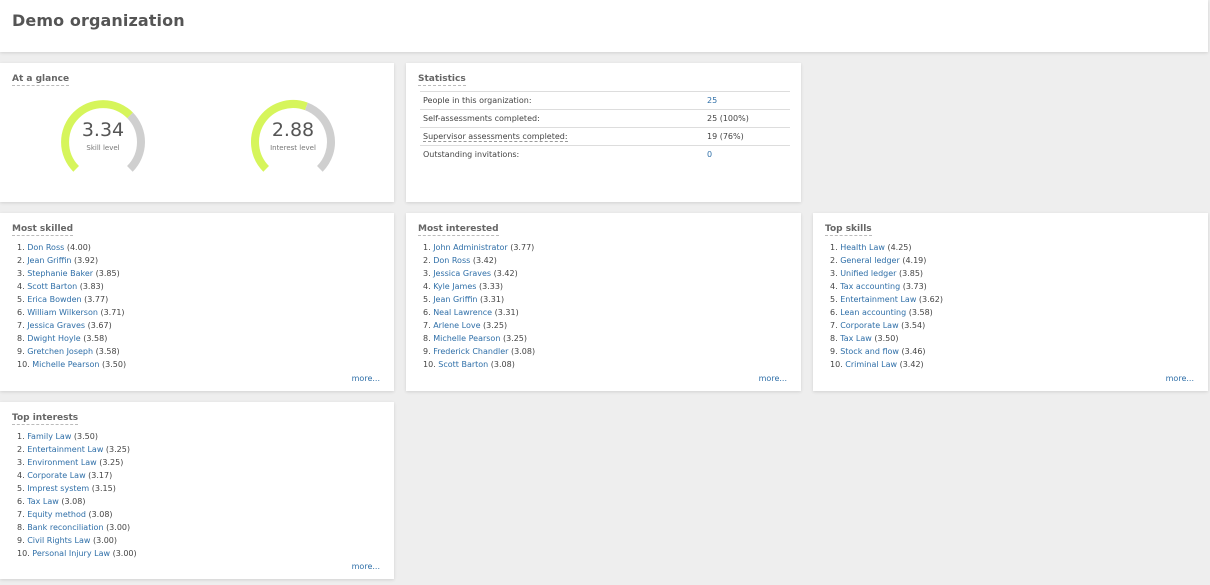 This screenshot has width=1210, height=585. Describe the element at coordinates (71, 553) in the screenshot. I see `item-link: Personal Injury Law` at that location.